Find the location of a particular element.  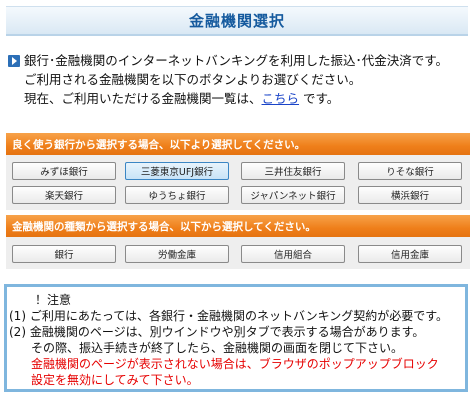

bank-button-yucho: ゆうちょ銀行 is located at coordinates (177, 195).